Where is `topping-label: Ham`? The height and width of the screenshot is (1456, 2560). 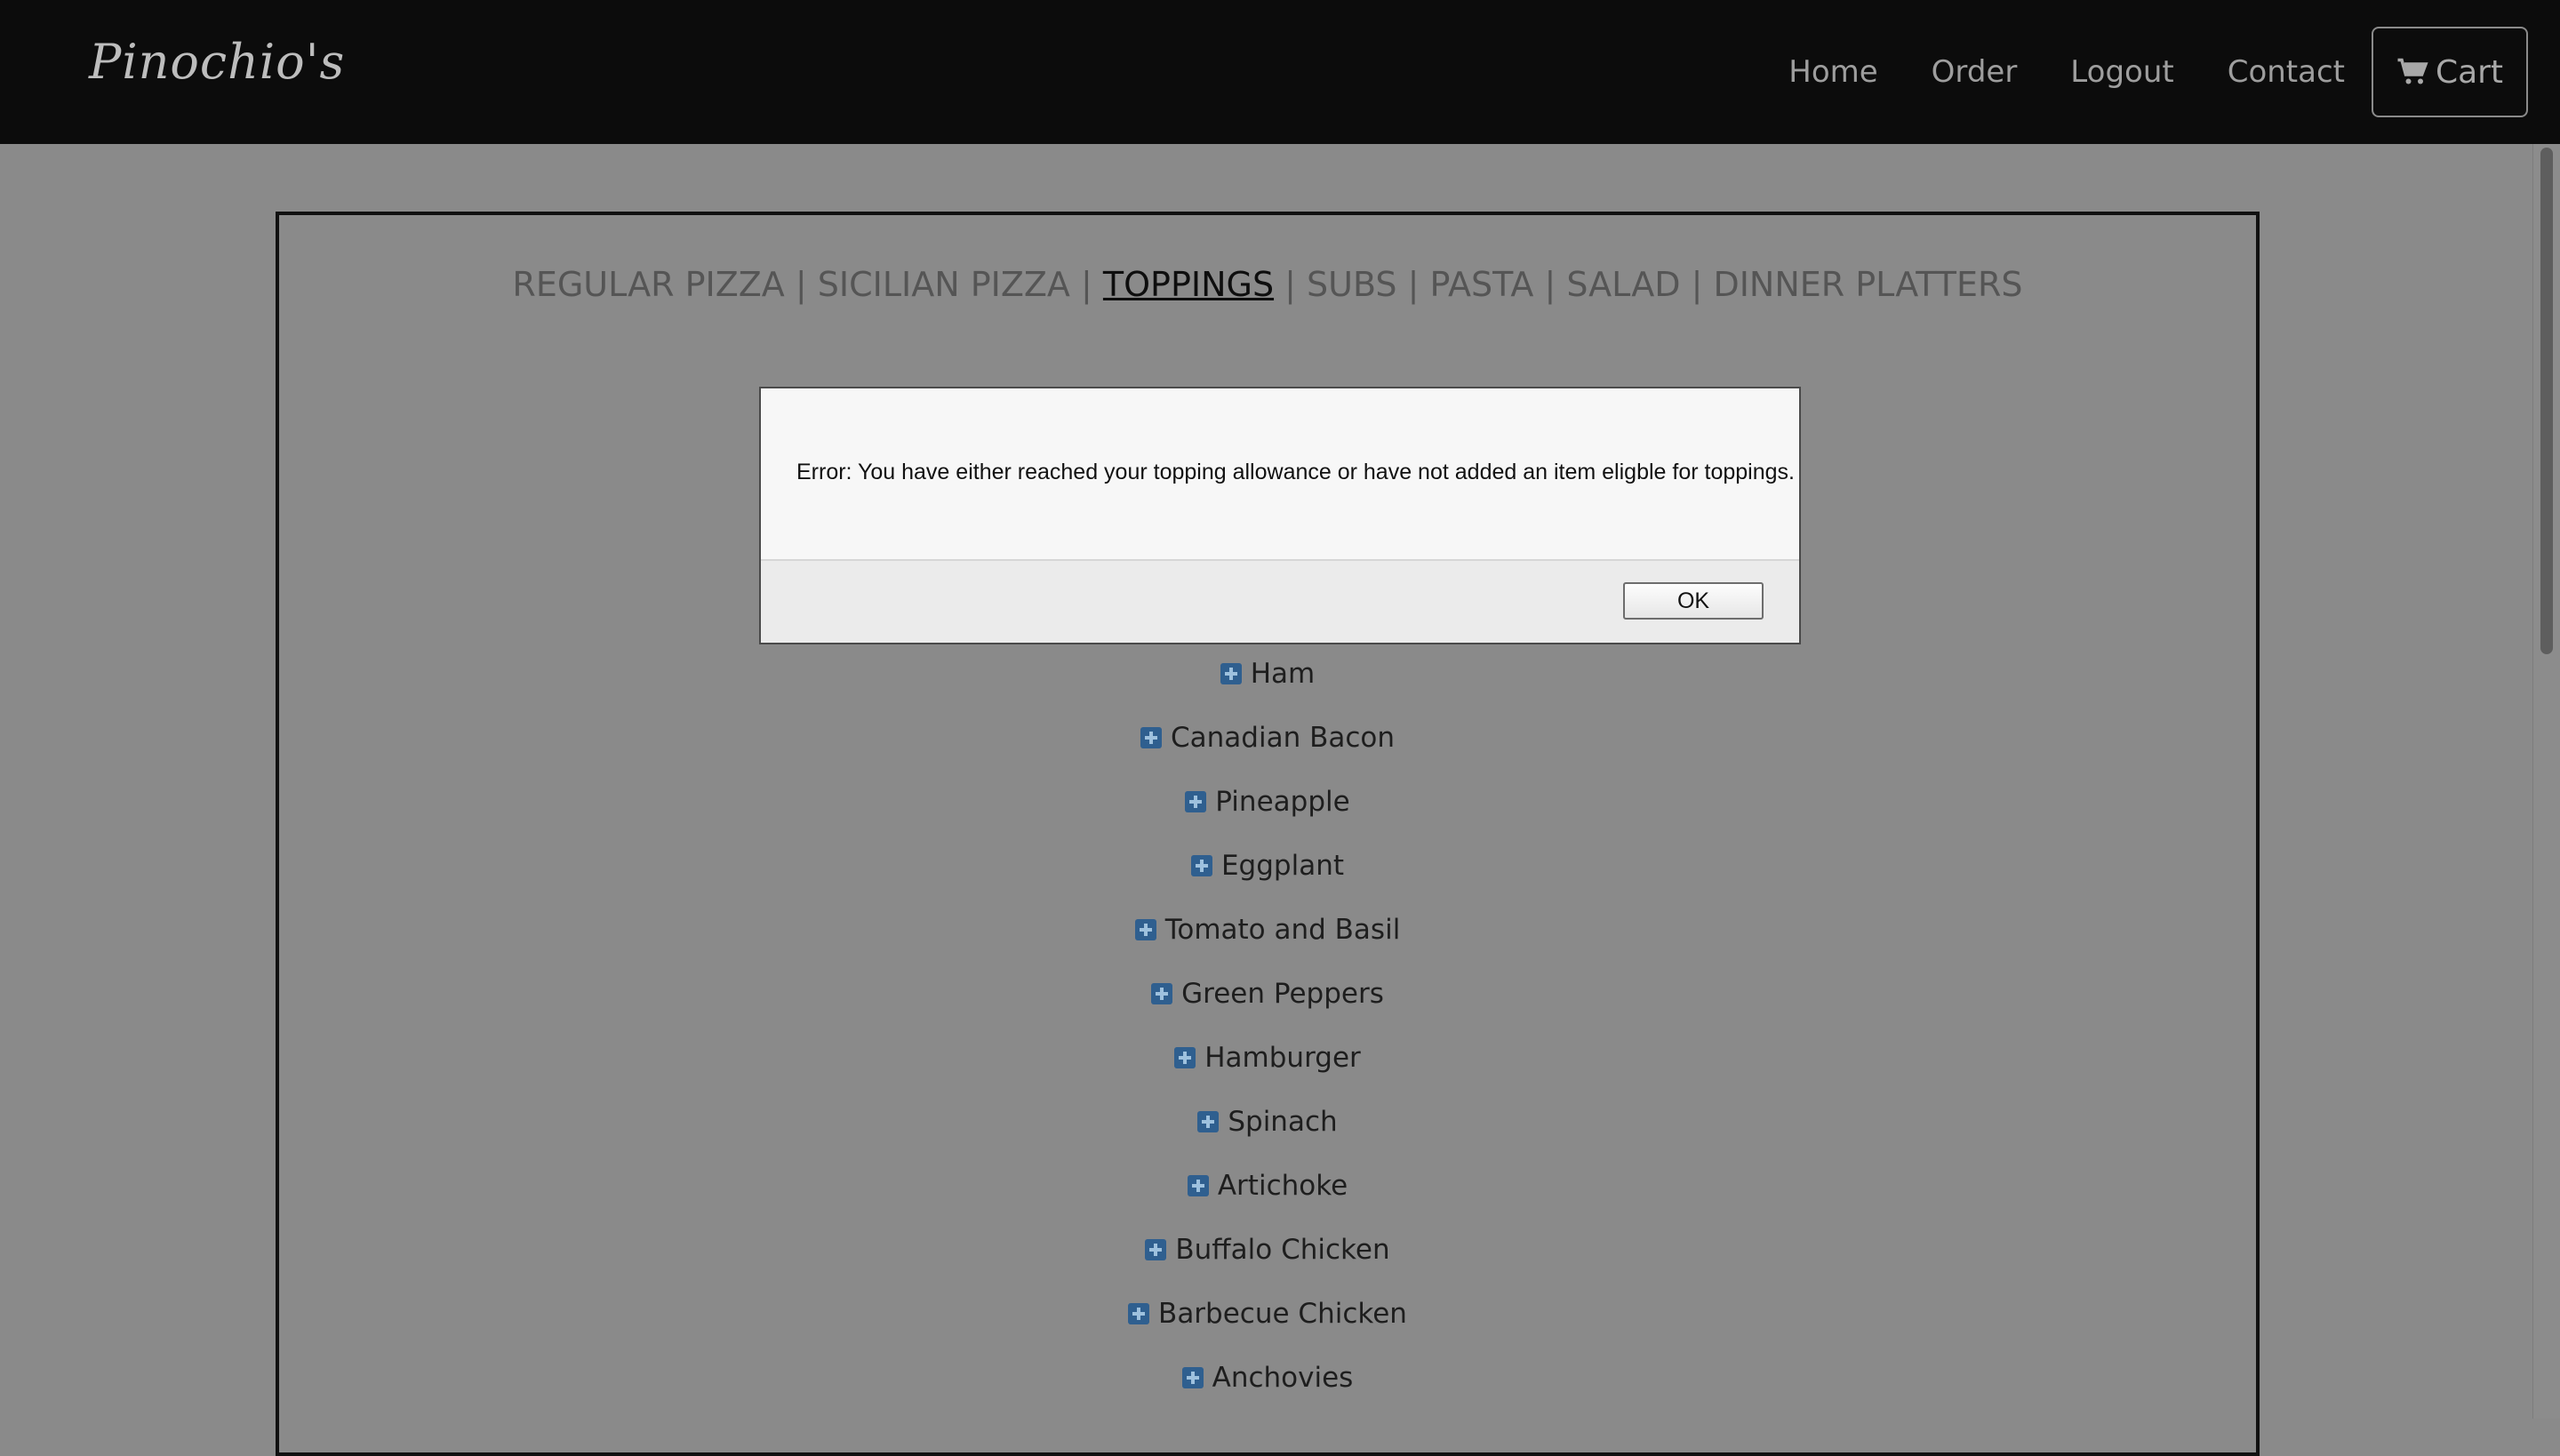 topping-label: Ham is located at coordinates (1283, 674).